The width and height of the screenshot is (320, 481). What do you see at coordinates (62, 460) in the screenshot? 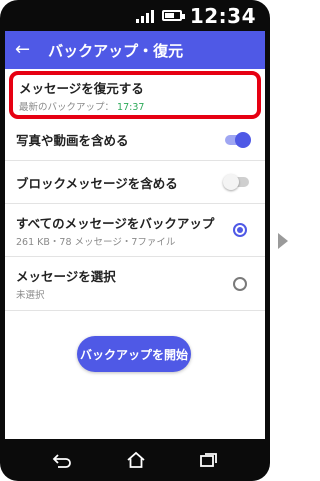
I see `back-icon` at bounding box center [62, 460].